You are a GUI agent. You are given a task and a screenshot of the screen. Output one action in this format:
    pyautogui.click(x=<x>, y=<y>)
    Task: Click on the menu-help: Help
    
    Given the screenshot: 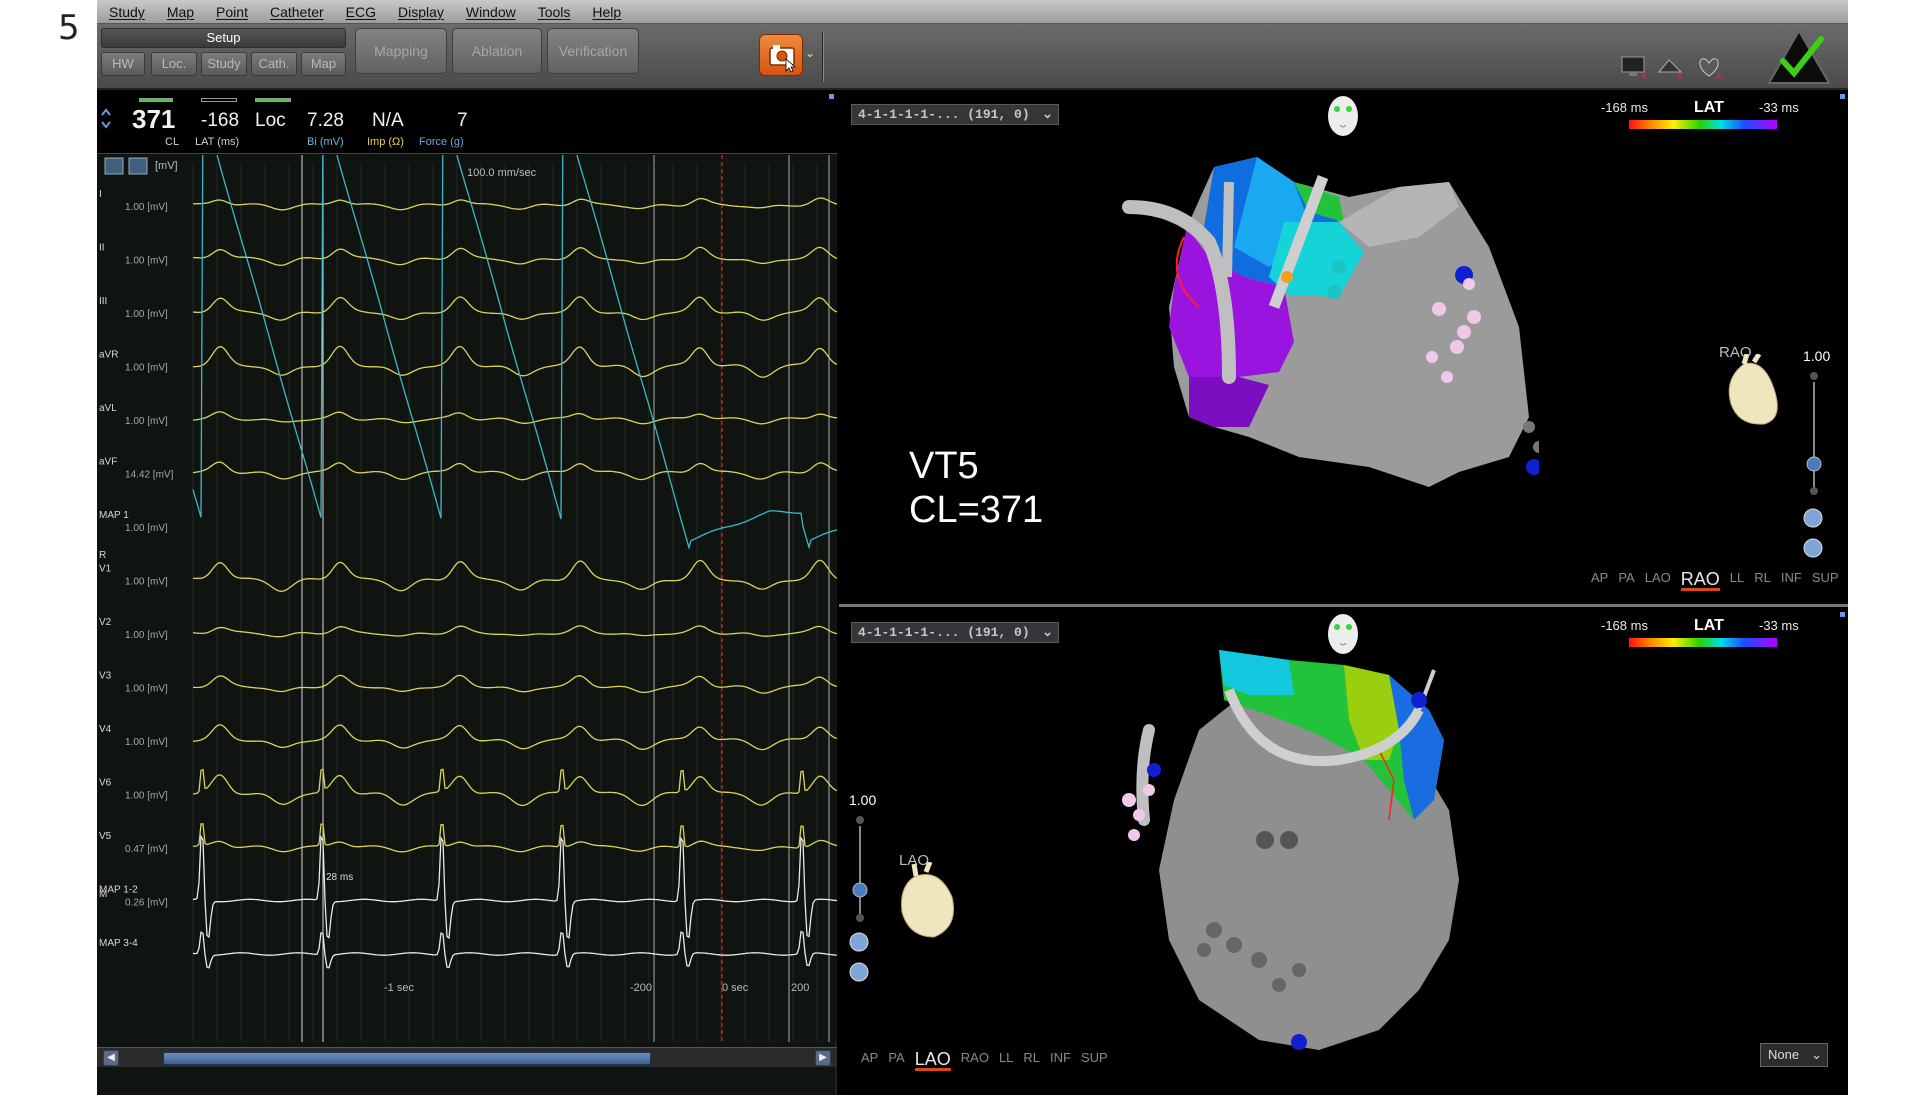 What is the action you would take?
    pyautogui.click(x=606, y=12)
    